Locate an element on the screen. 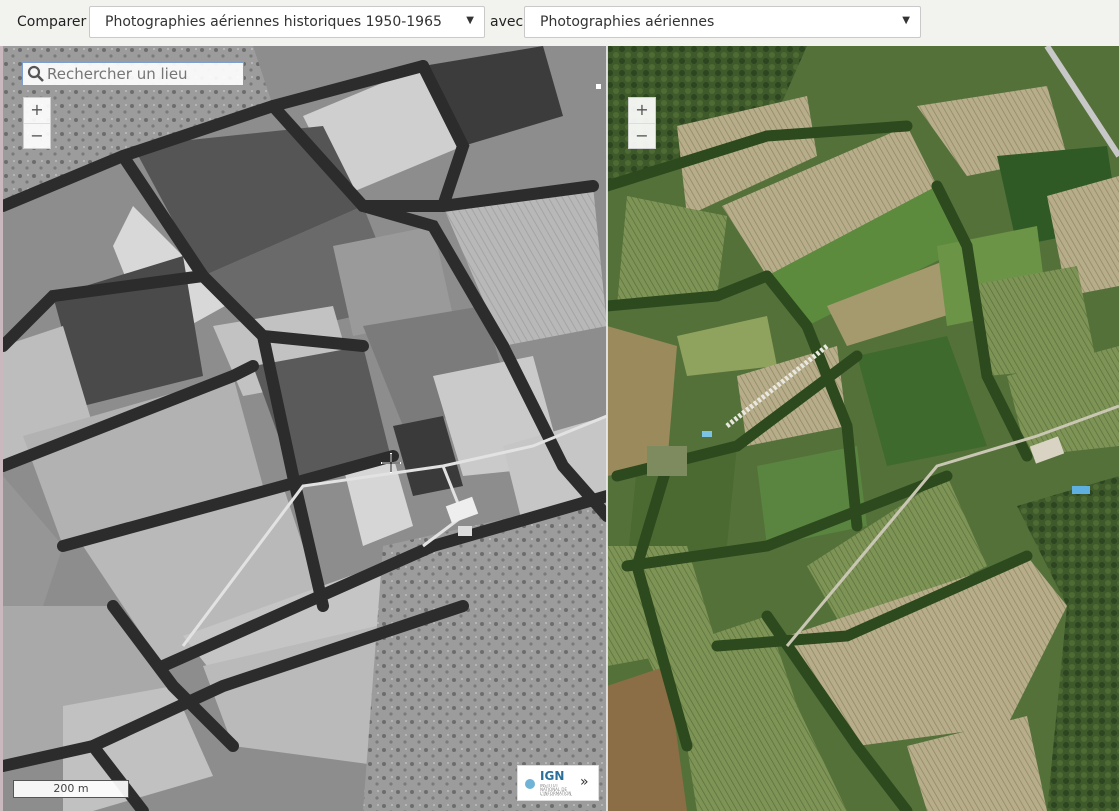  compare-label: Comparer is located at coordinates (52, 22).